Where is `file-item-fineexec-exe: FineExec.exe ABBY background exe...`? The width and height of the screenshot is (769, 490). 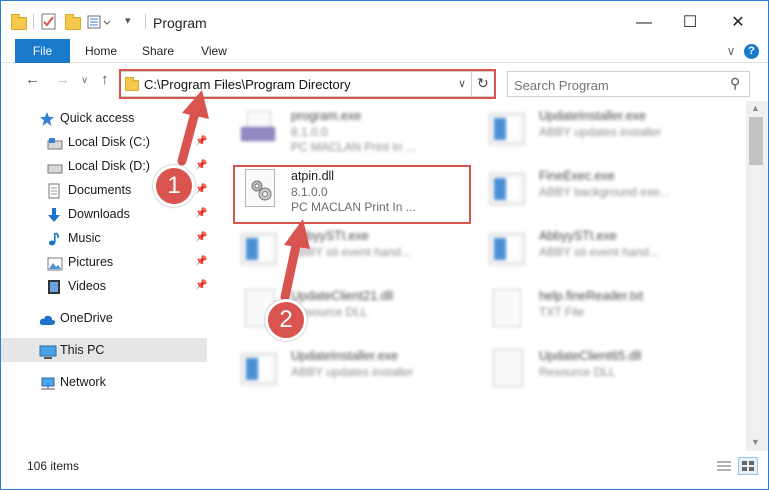 file-item-fineexec-exe: FineExec.exe ABBY background exe... is located at coordinates (600, 191).